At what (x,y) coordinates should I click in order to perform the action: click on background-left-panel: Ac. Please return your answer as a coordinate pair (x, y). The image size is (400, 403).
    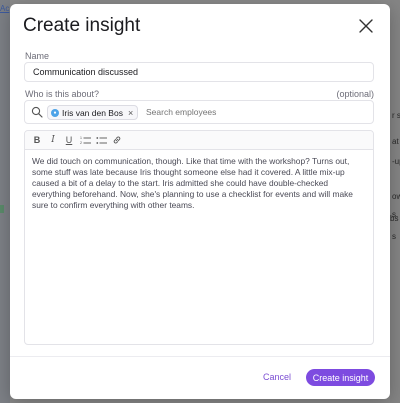
    Looking at the image, I should click on (5, 201).